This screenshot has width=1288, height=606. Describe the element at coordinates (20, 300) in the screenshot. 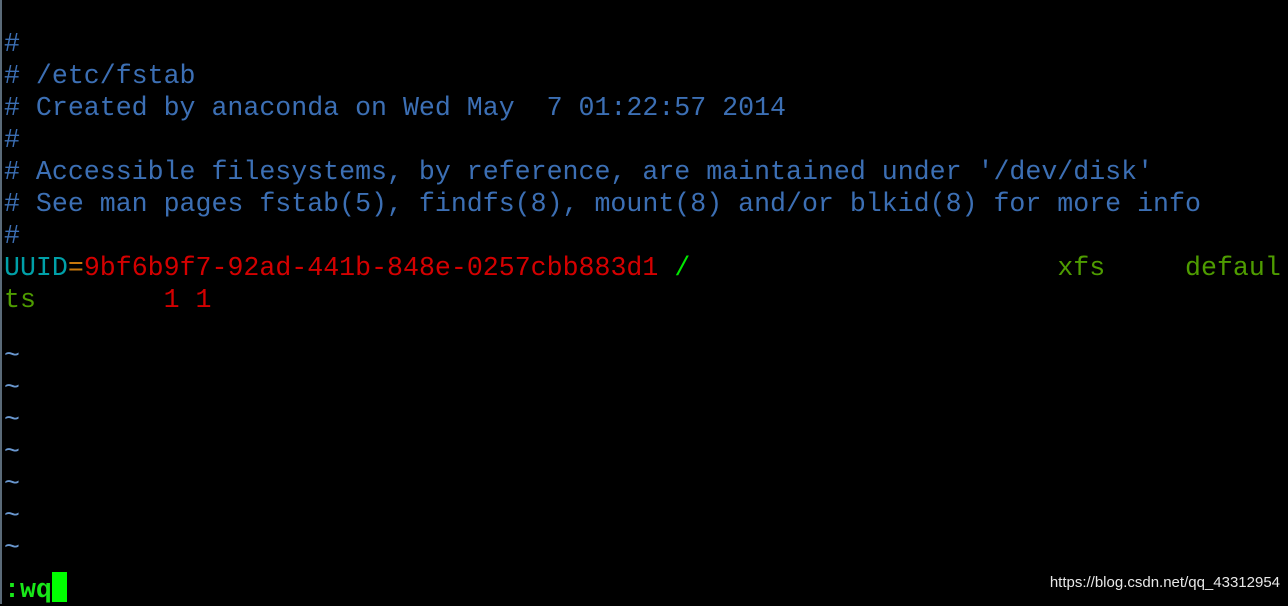

I see `mount-options-part2: ts` at that location.